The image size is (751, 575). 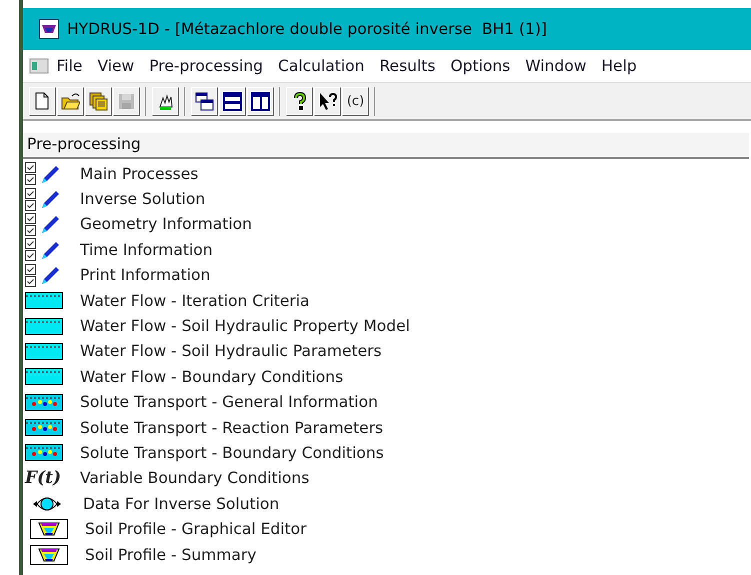 I want to click on list-item: Main Processes, so click(x=139, y=173).